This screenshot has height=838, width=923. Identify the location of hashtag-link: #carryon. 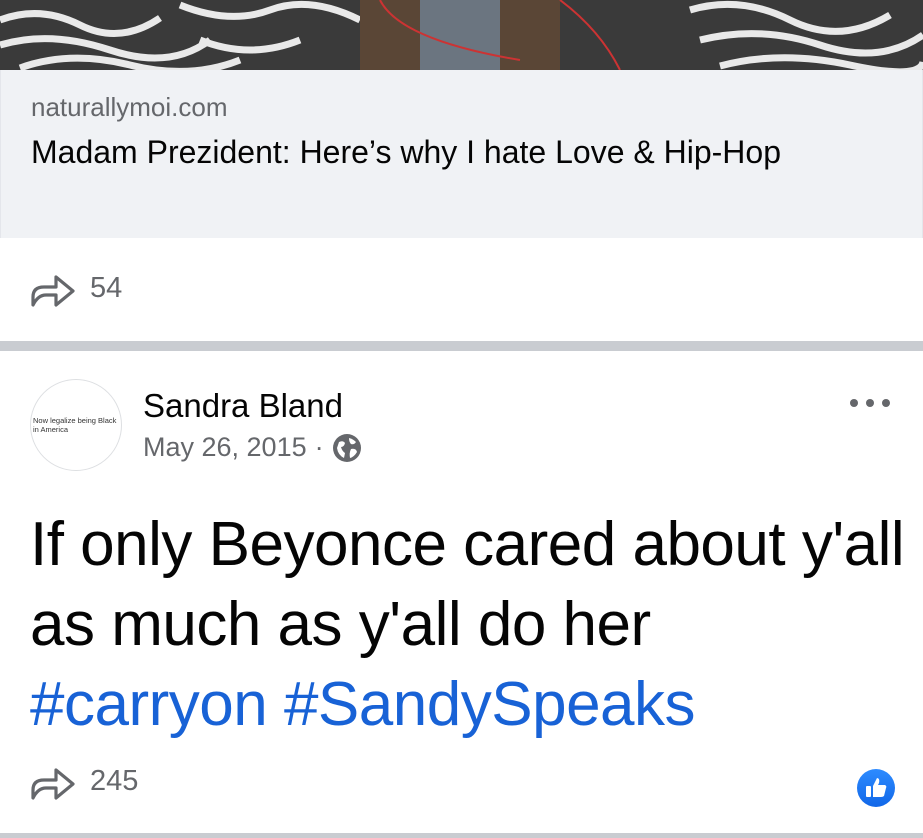
(149, 704).